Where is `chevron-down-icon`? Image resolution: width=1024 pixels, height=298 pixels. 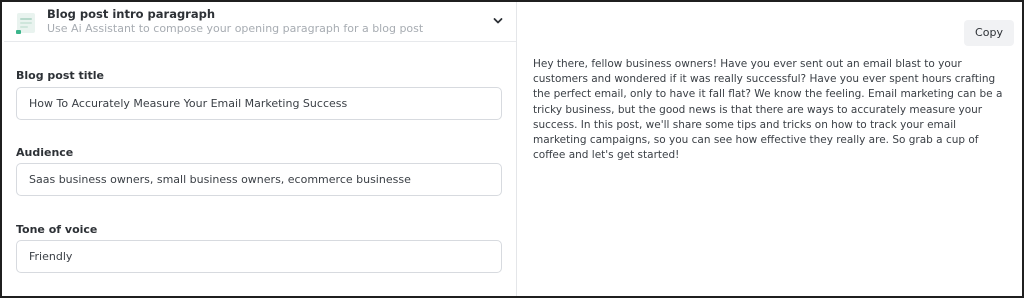
chevron-down-icon is located at coordinates (498, 21).